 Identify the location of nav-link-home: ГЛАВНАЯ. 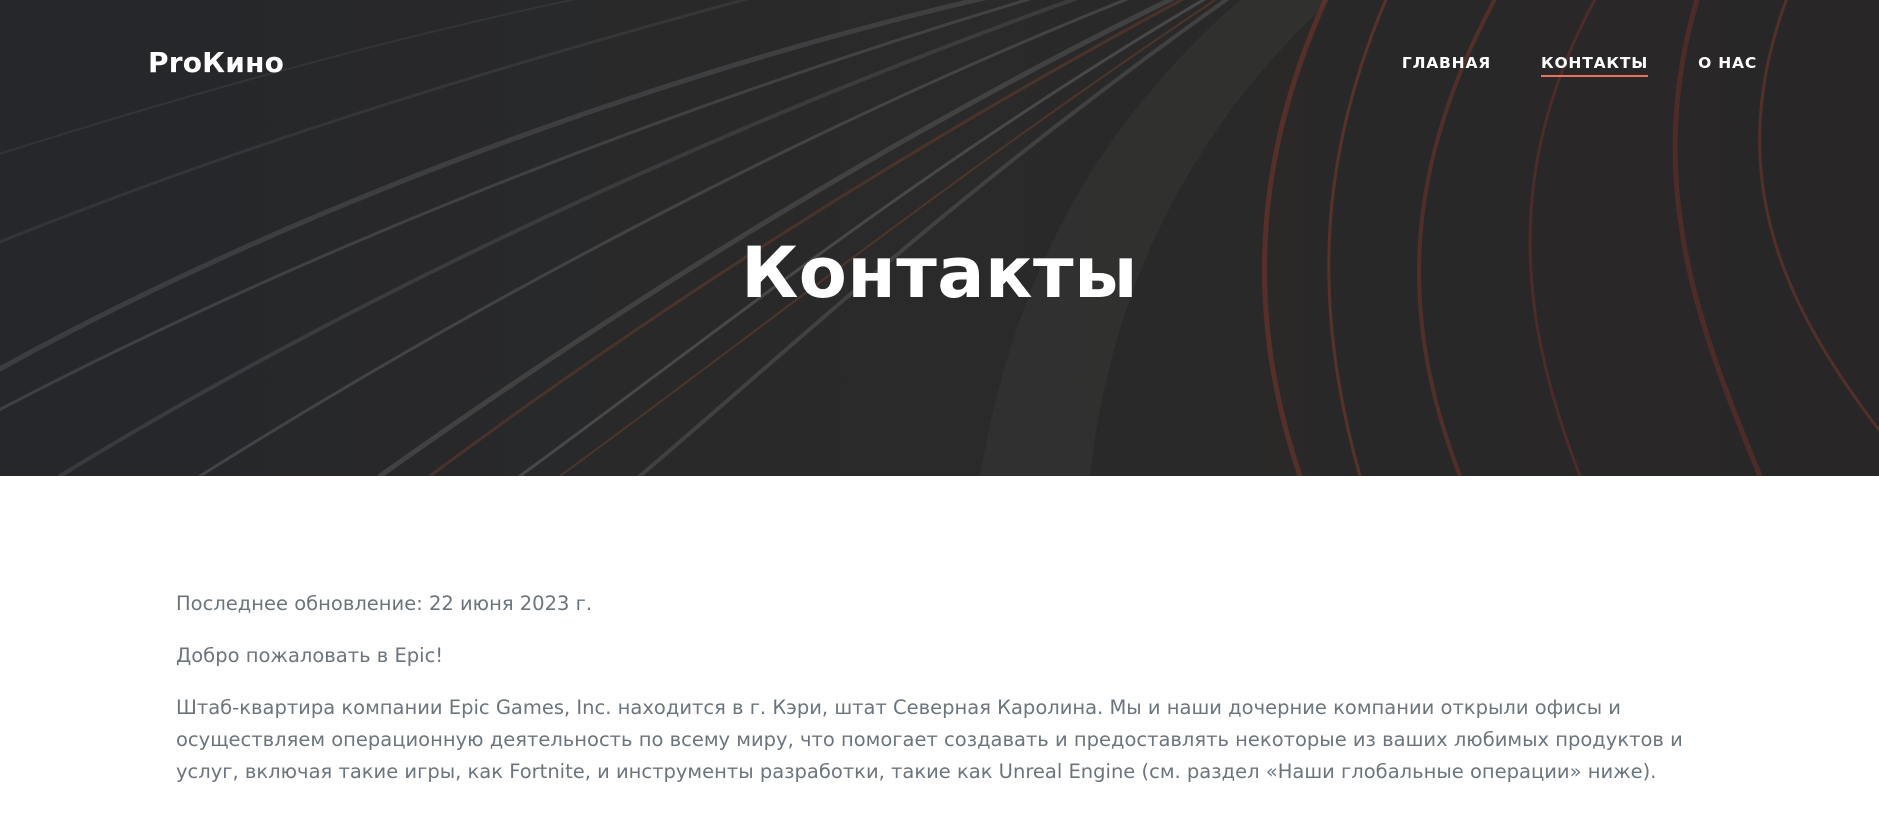
(1446, 65).